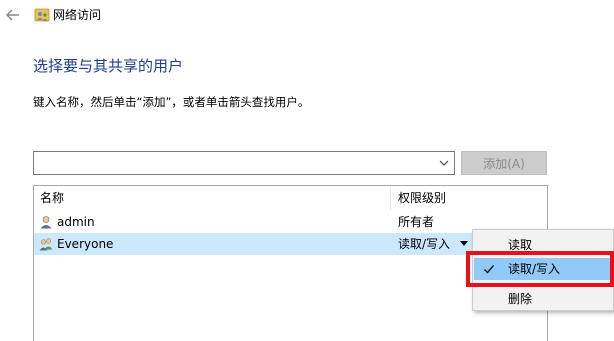 The height and width of the screenshot is (341, 614). Describe the element at coordinates (556, 285) in the screenshot. I see `menu-separator` at that location.